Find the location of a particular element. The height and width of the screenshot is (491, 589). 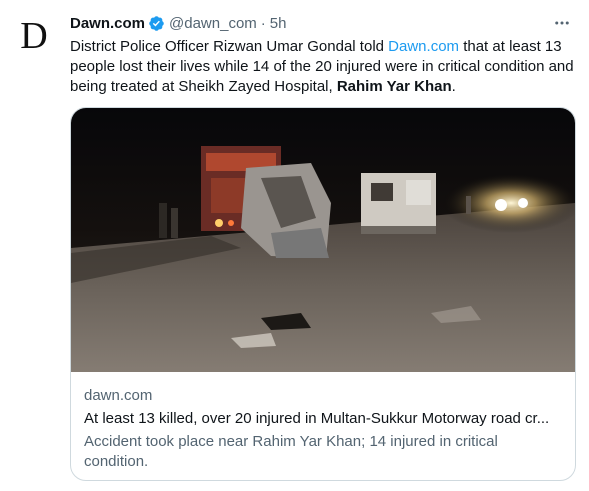

timestamp: 5h is located at coordinates (278, 23).